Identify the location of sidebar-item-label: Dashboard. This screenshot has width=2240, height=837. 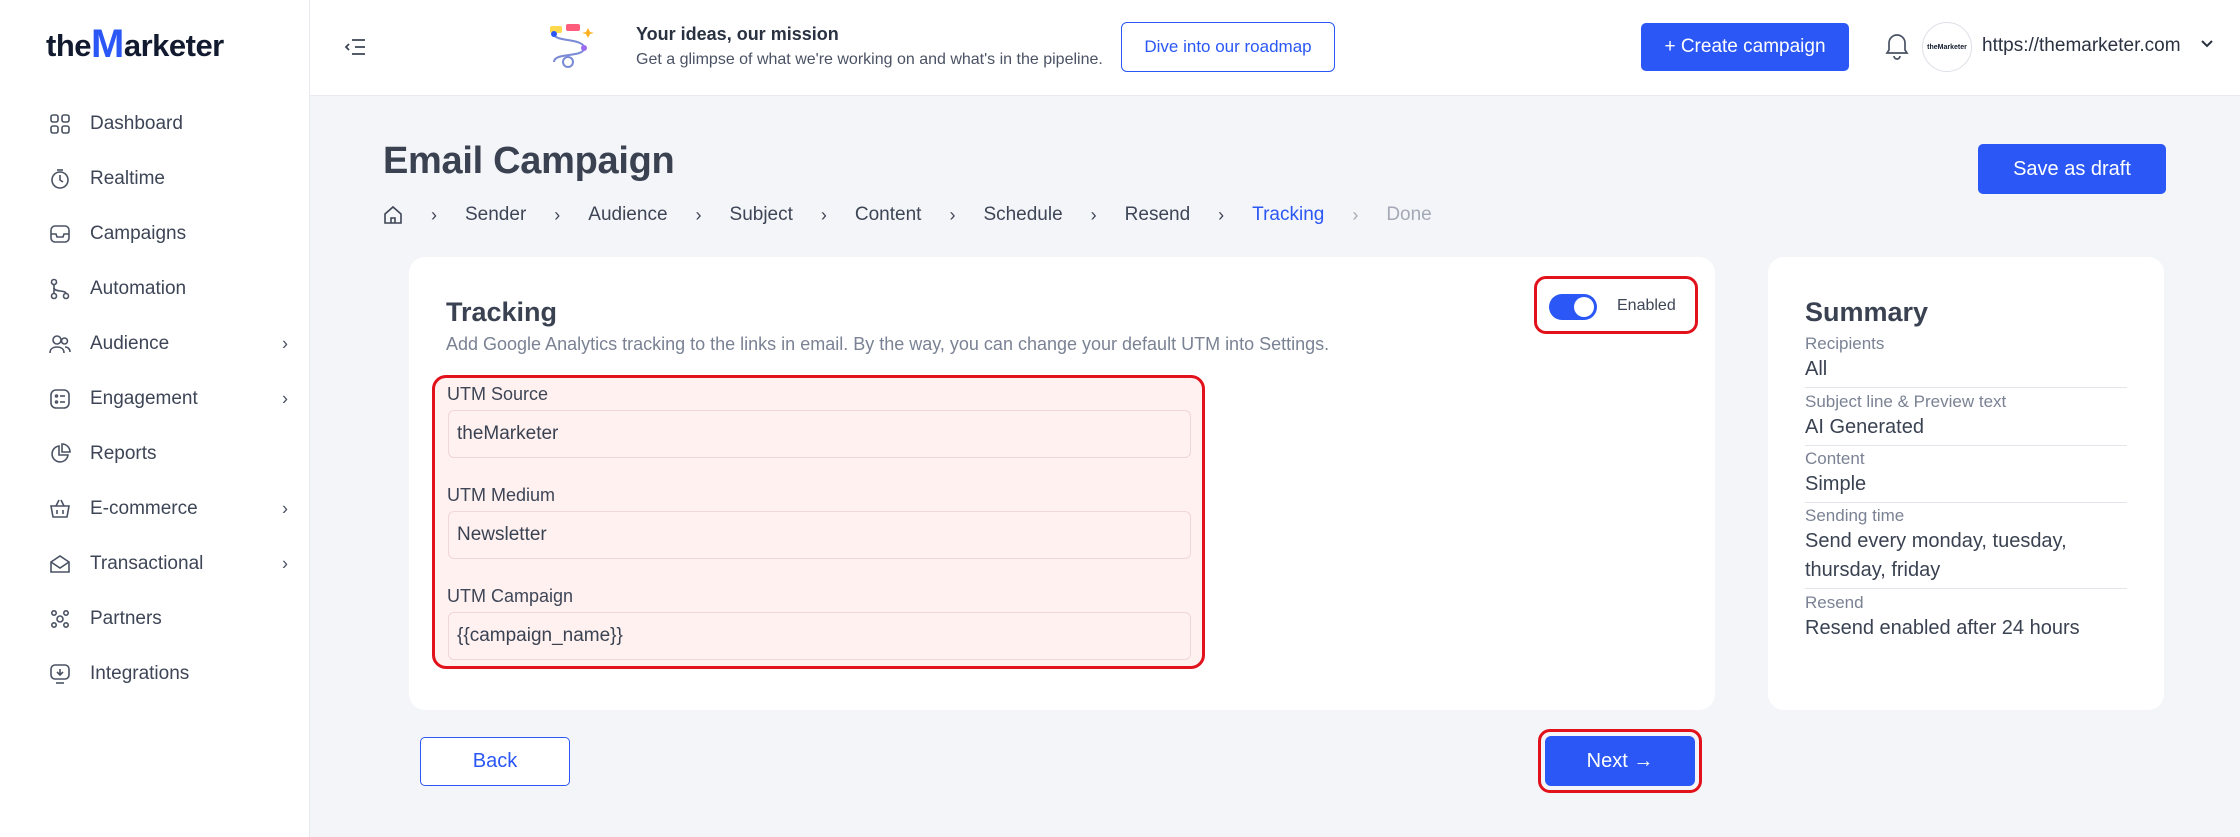
(136, 123).